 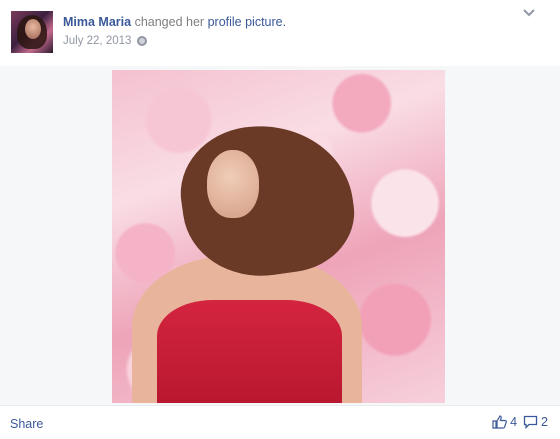 I want to click on comment-icon, so click(x=530, y=422).